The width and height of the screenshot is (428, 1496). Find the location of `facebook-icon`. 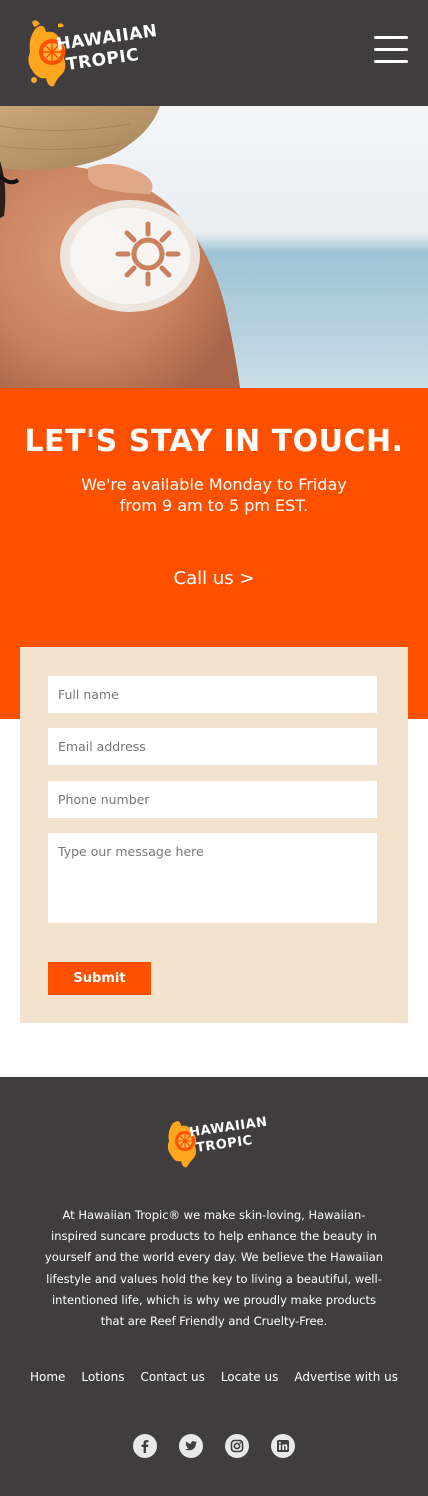

facebook-icon is located at coordinates (145, 1446).